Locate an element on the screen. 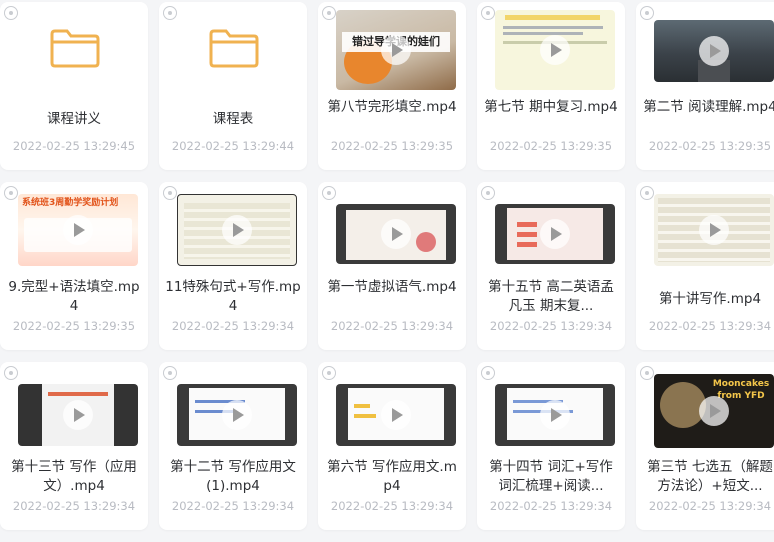 This screenshot has width=774, height=542. video-thumbnail: 系统班3周勤学奖励计划 is located at coordinates (78, 230).